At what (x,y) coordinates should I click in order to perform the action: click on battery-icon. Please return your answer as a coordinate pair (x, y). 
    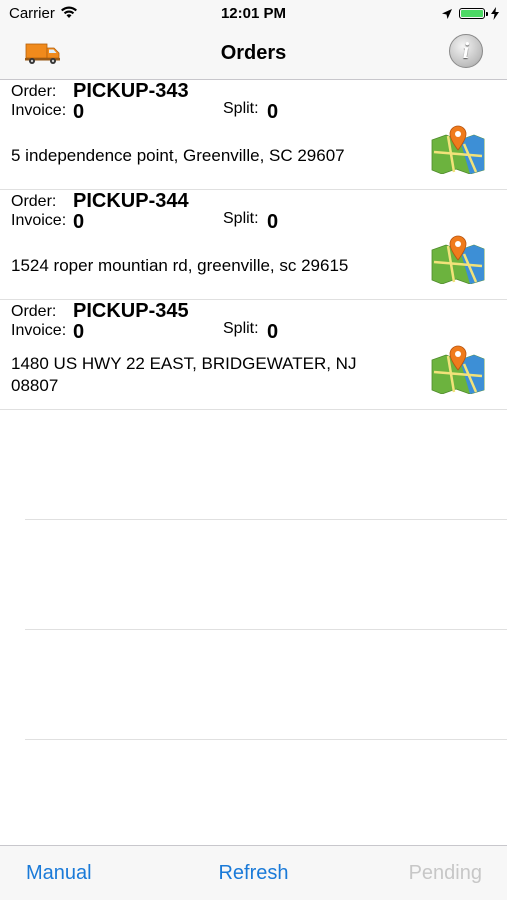
    Looking at the image, I should click on (473, 13).